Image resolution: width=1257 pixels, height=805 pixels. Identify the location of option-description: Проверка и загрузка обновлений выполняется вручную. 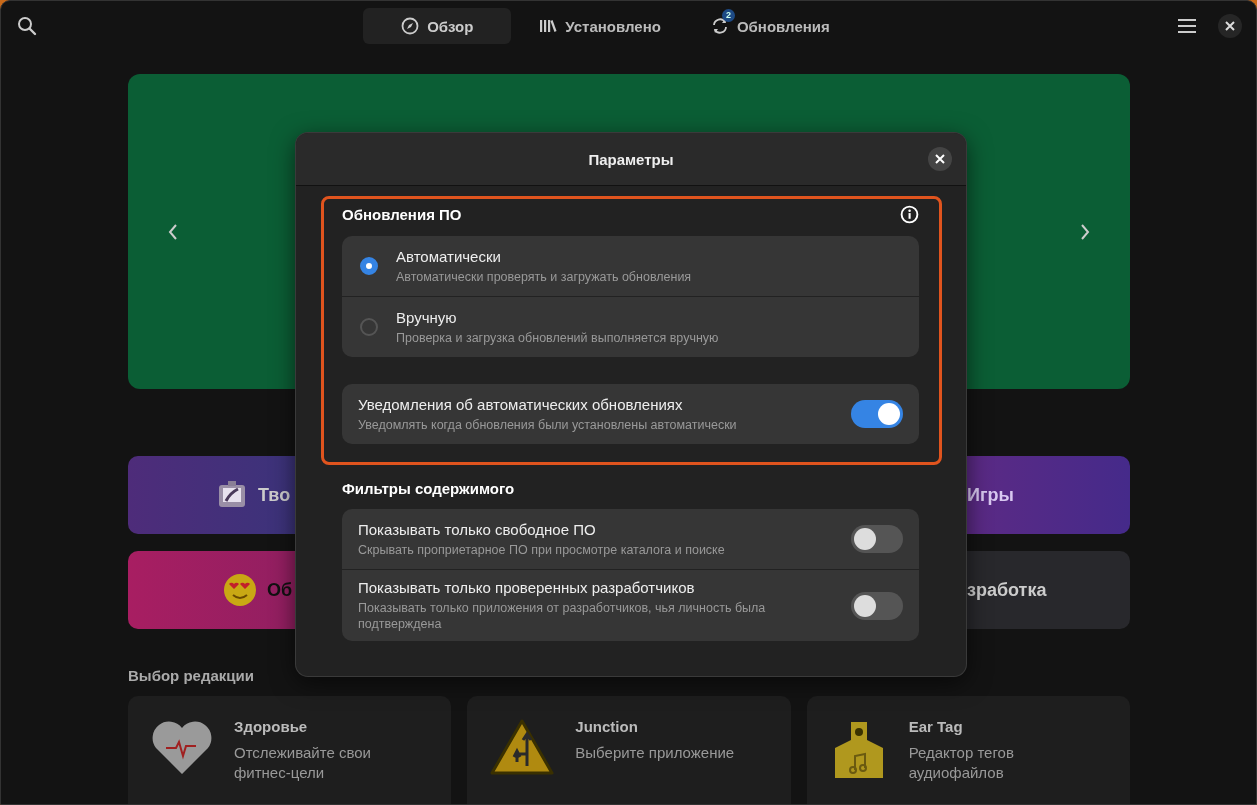
(558, 337).